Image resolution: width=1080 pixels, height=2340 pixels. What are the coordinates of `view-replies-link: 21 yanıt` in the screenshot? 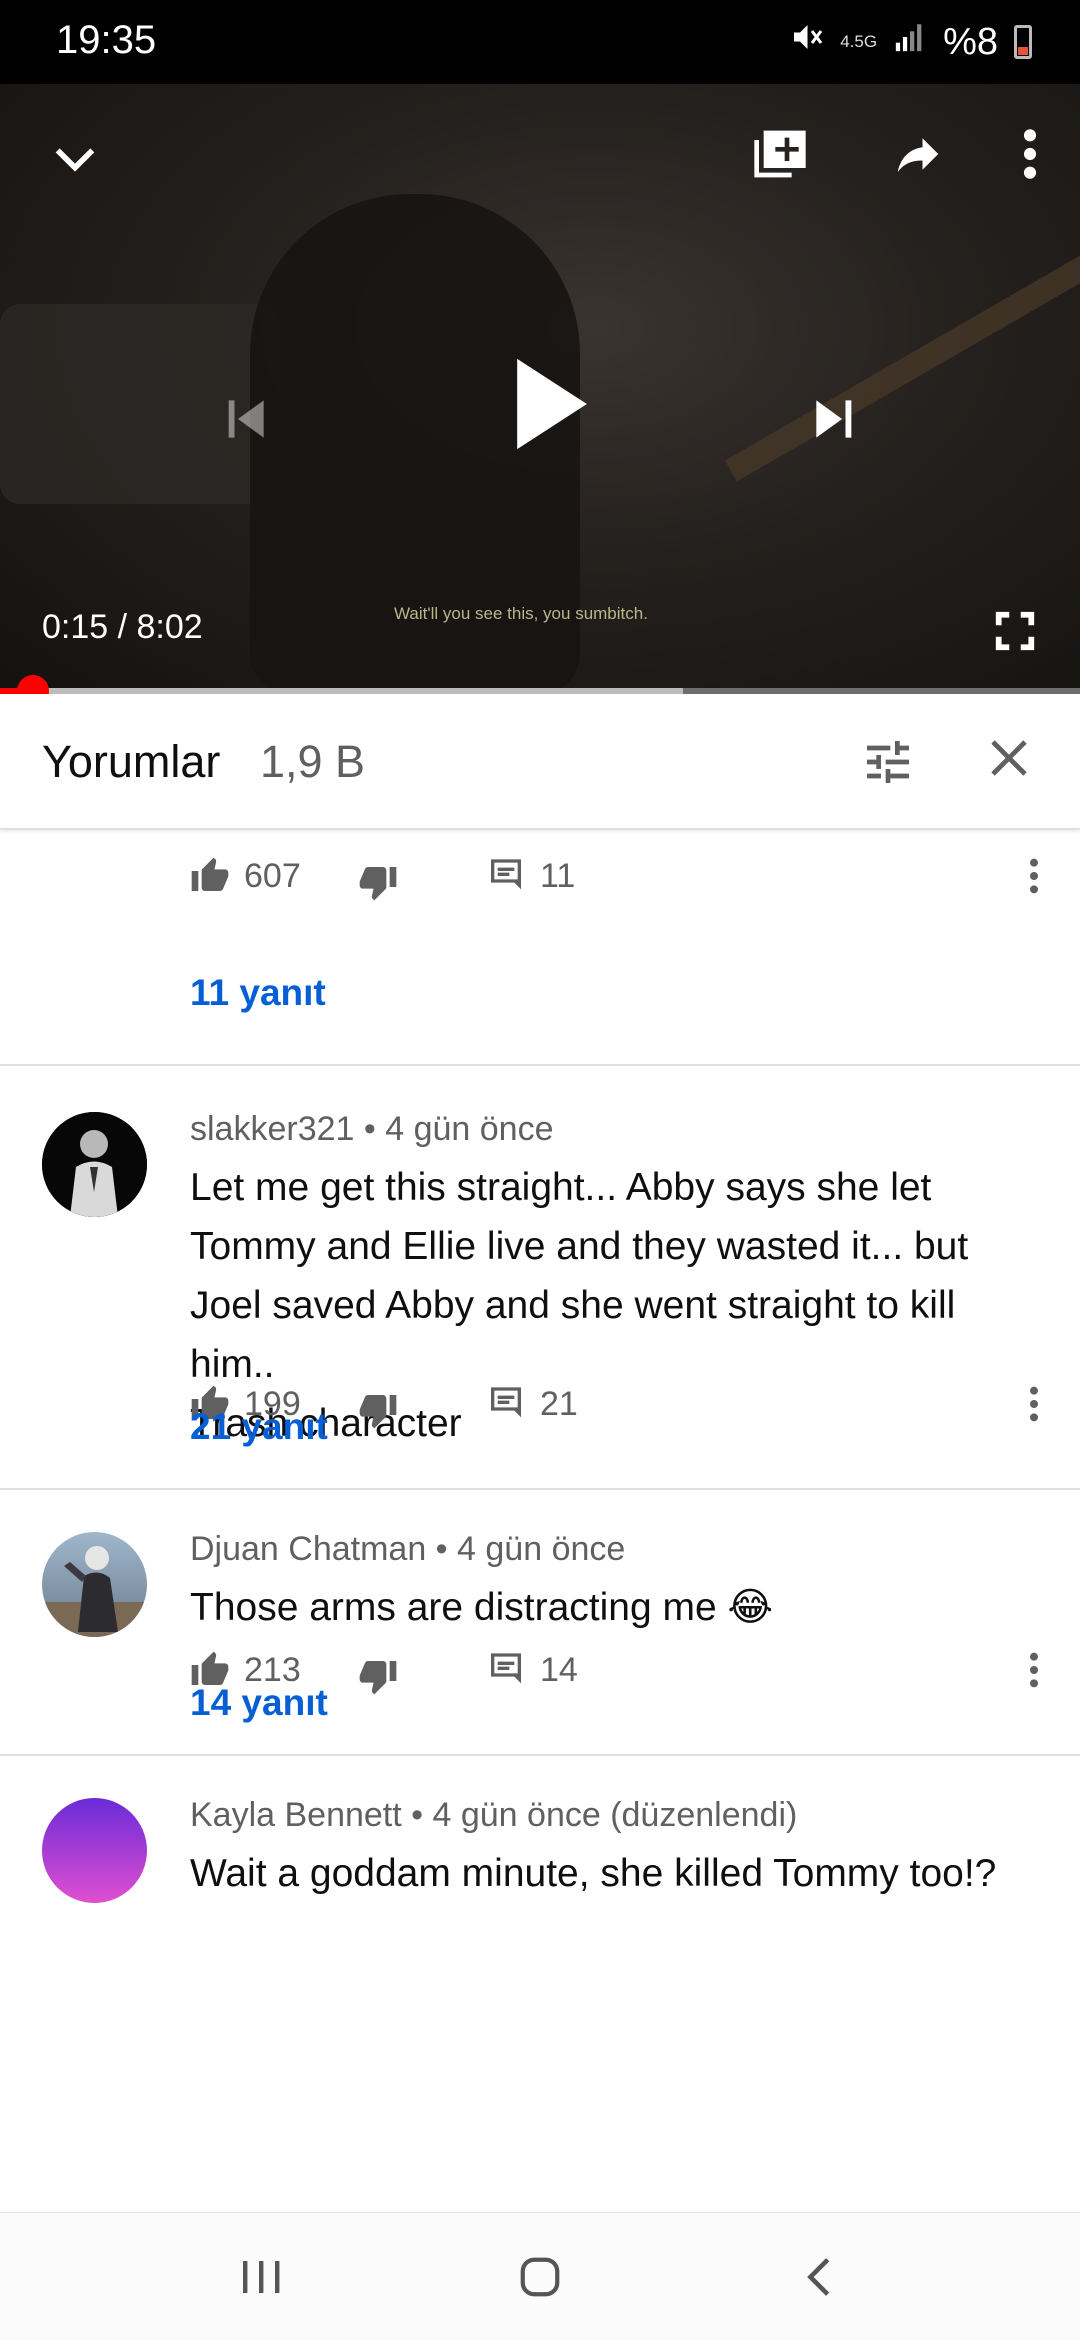 It's located at (259, 1427).